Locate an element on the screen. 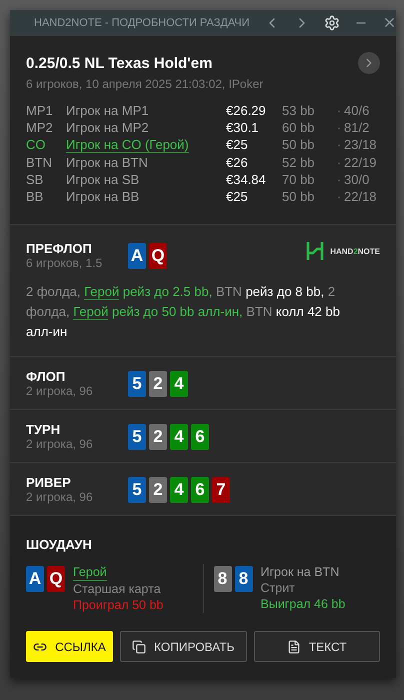 The image size is (404, 700). hand-subtitle: 6 игроков, 10 апреля 2025 21:03:02, IPoker is located at coordinates (145, 84).